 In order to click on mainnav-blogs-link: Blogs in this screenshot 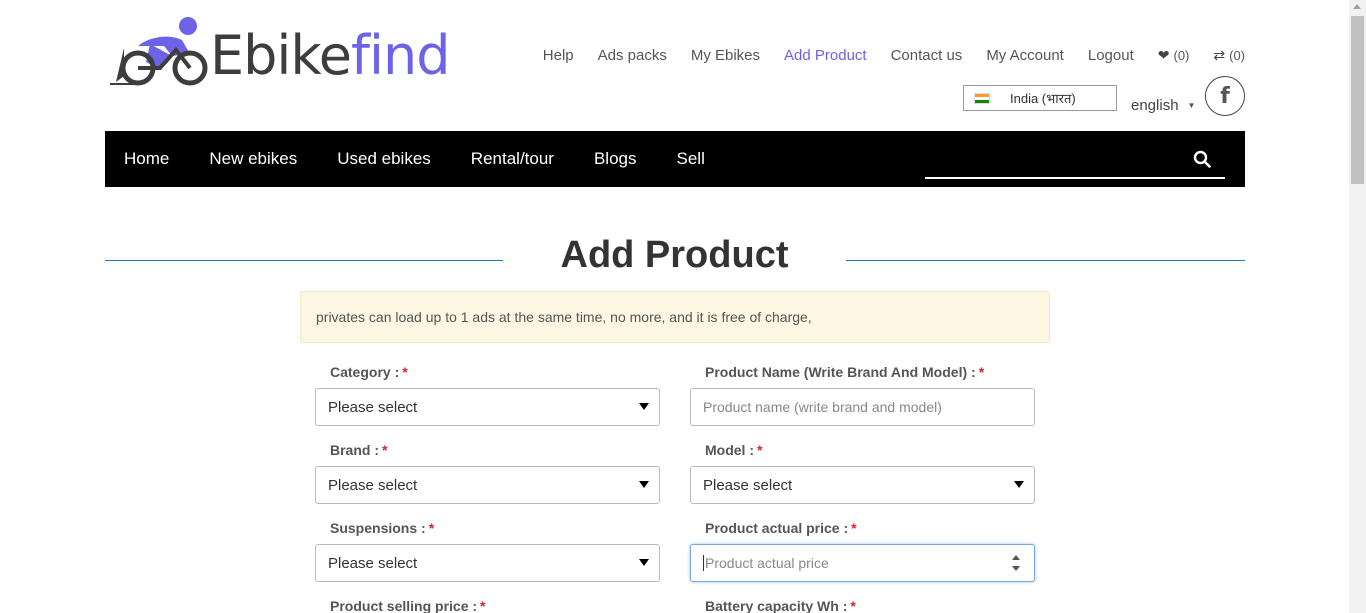, I will do `click(615, 159)`.